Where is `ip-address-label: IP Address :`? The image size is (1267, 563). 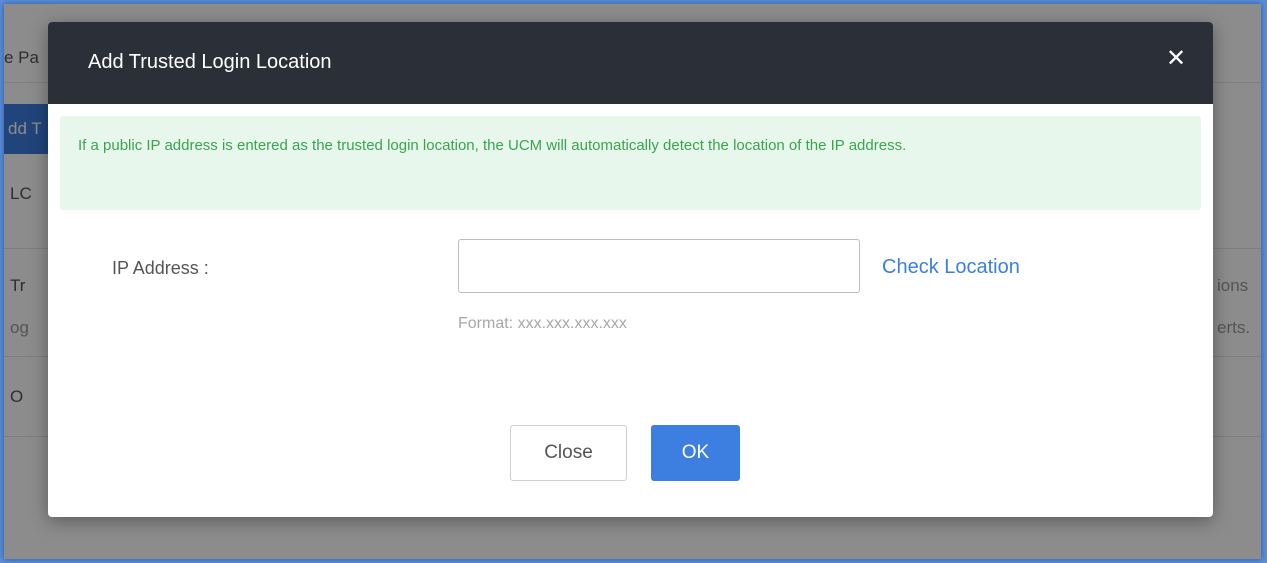 ip-address-label: IP Address : is located at coordinates (160, 268).